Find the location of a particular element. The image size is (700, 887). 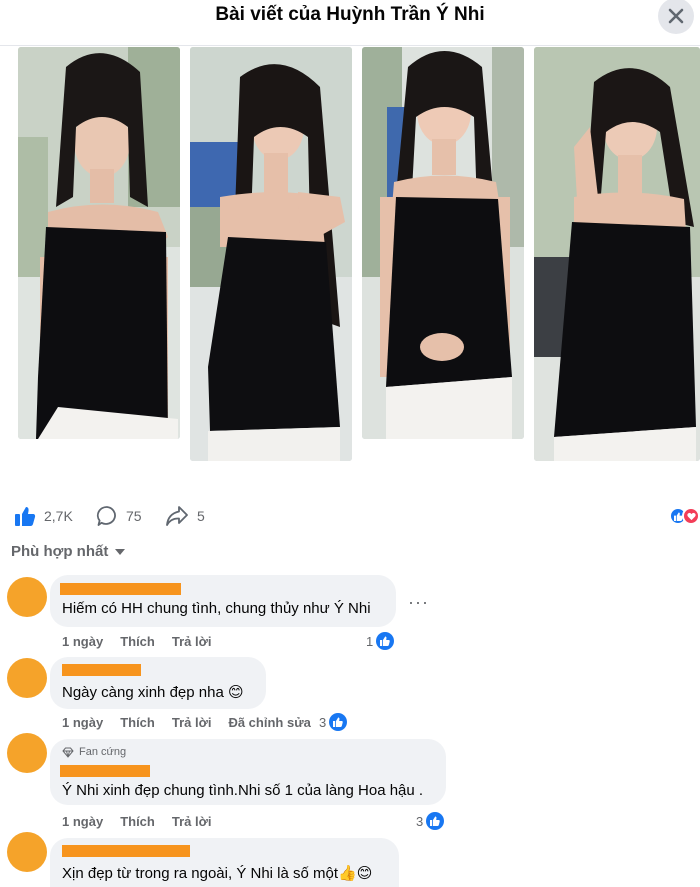

comment-reaction-count: 1 is located at coordinates (380, 641).